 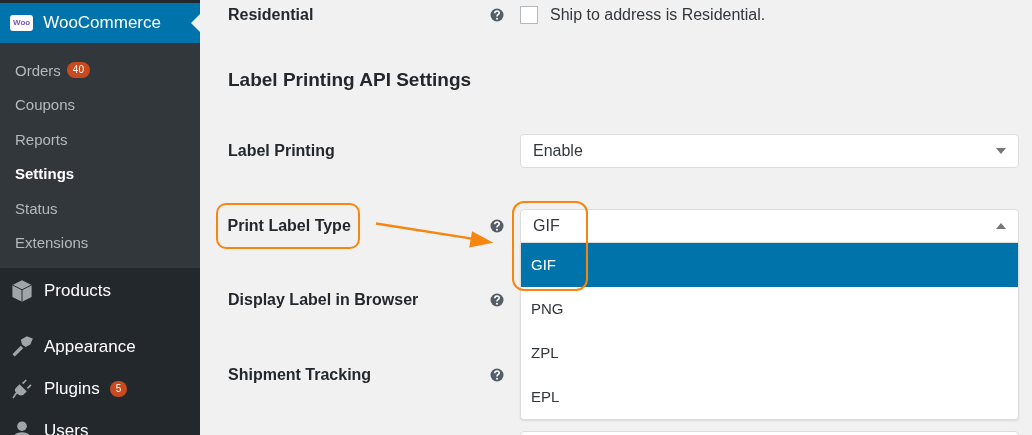 What do you see at coordinates (195, 23) in the screenshot?
I see `current-pointer-icon` at bounding box center [195, 23].